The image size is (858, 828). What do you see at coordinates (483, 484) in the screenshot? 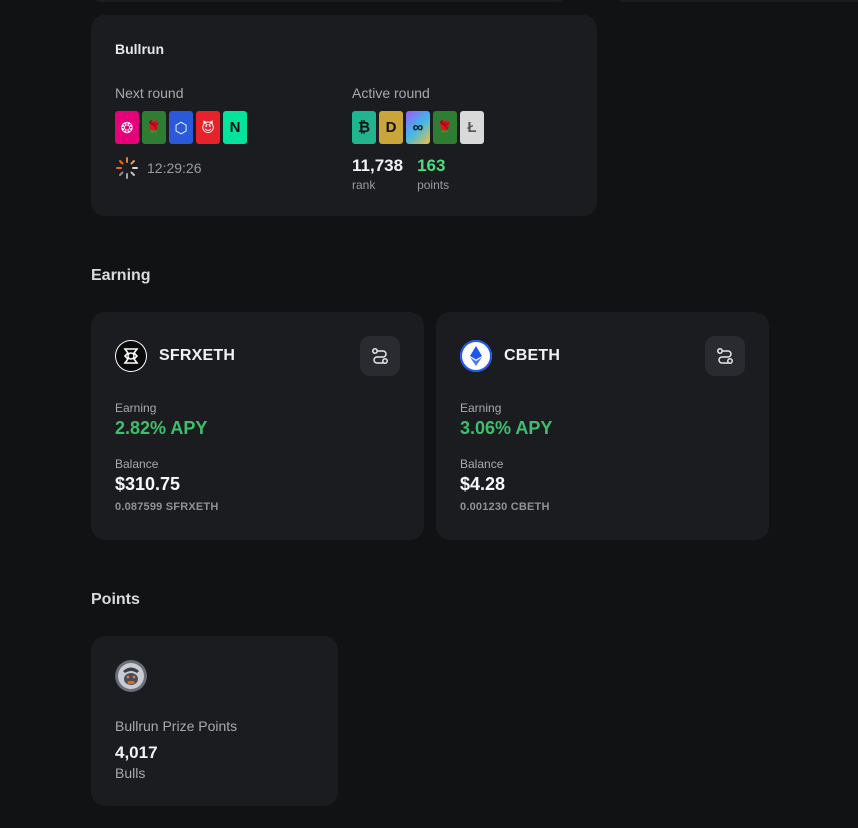
I see `balance-value: $4.28` at bounding box center [483, 484].